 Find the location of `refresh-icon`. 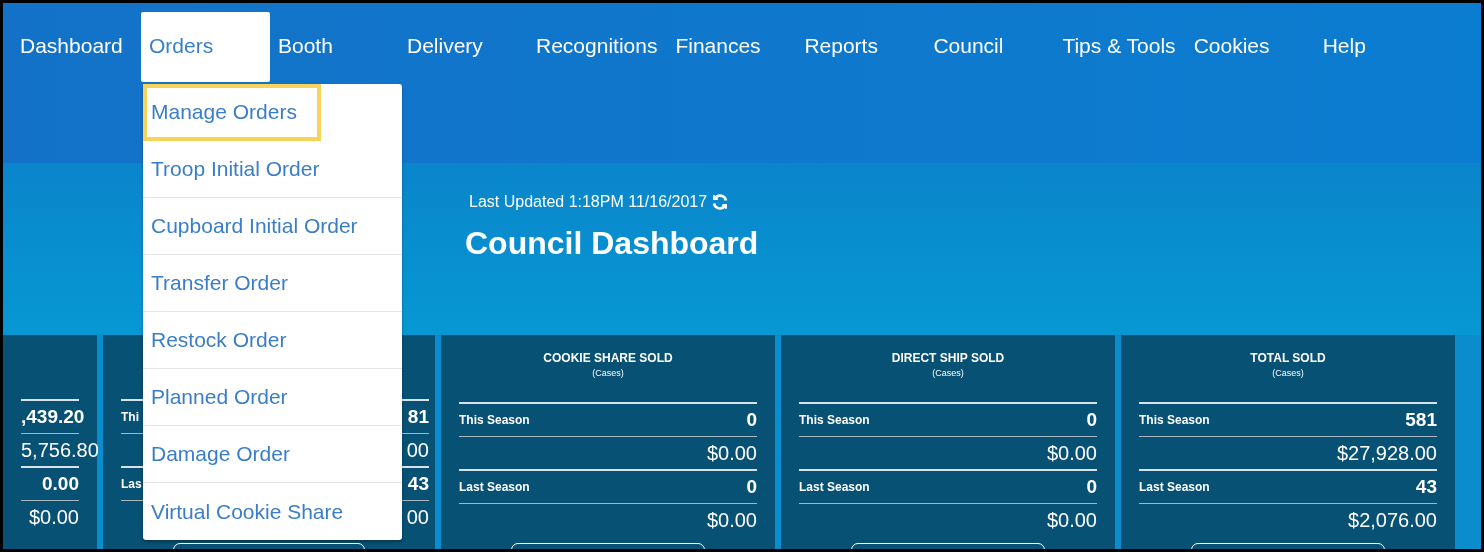

refresh-icon is located at coordinates (720, 202).